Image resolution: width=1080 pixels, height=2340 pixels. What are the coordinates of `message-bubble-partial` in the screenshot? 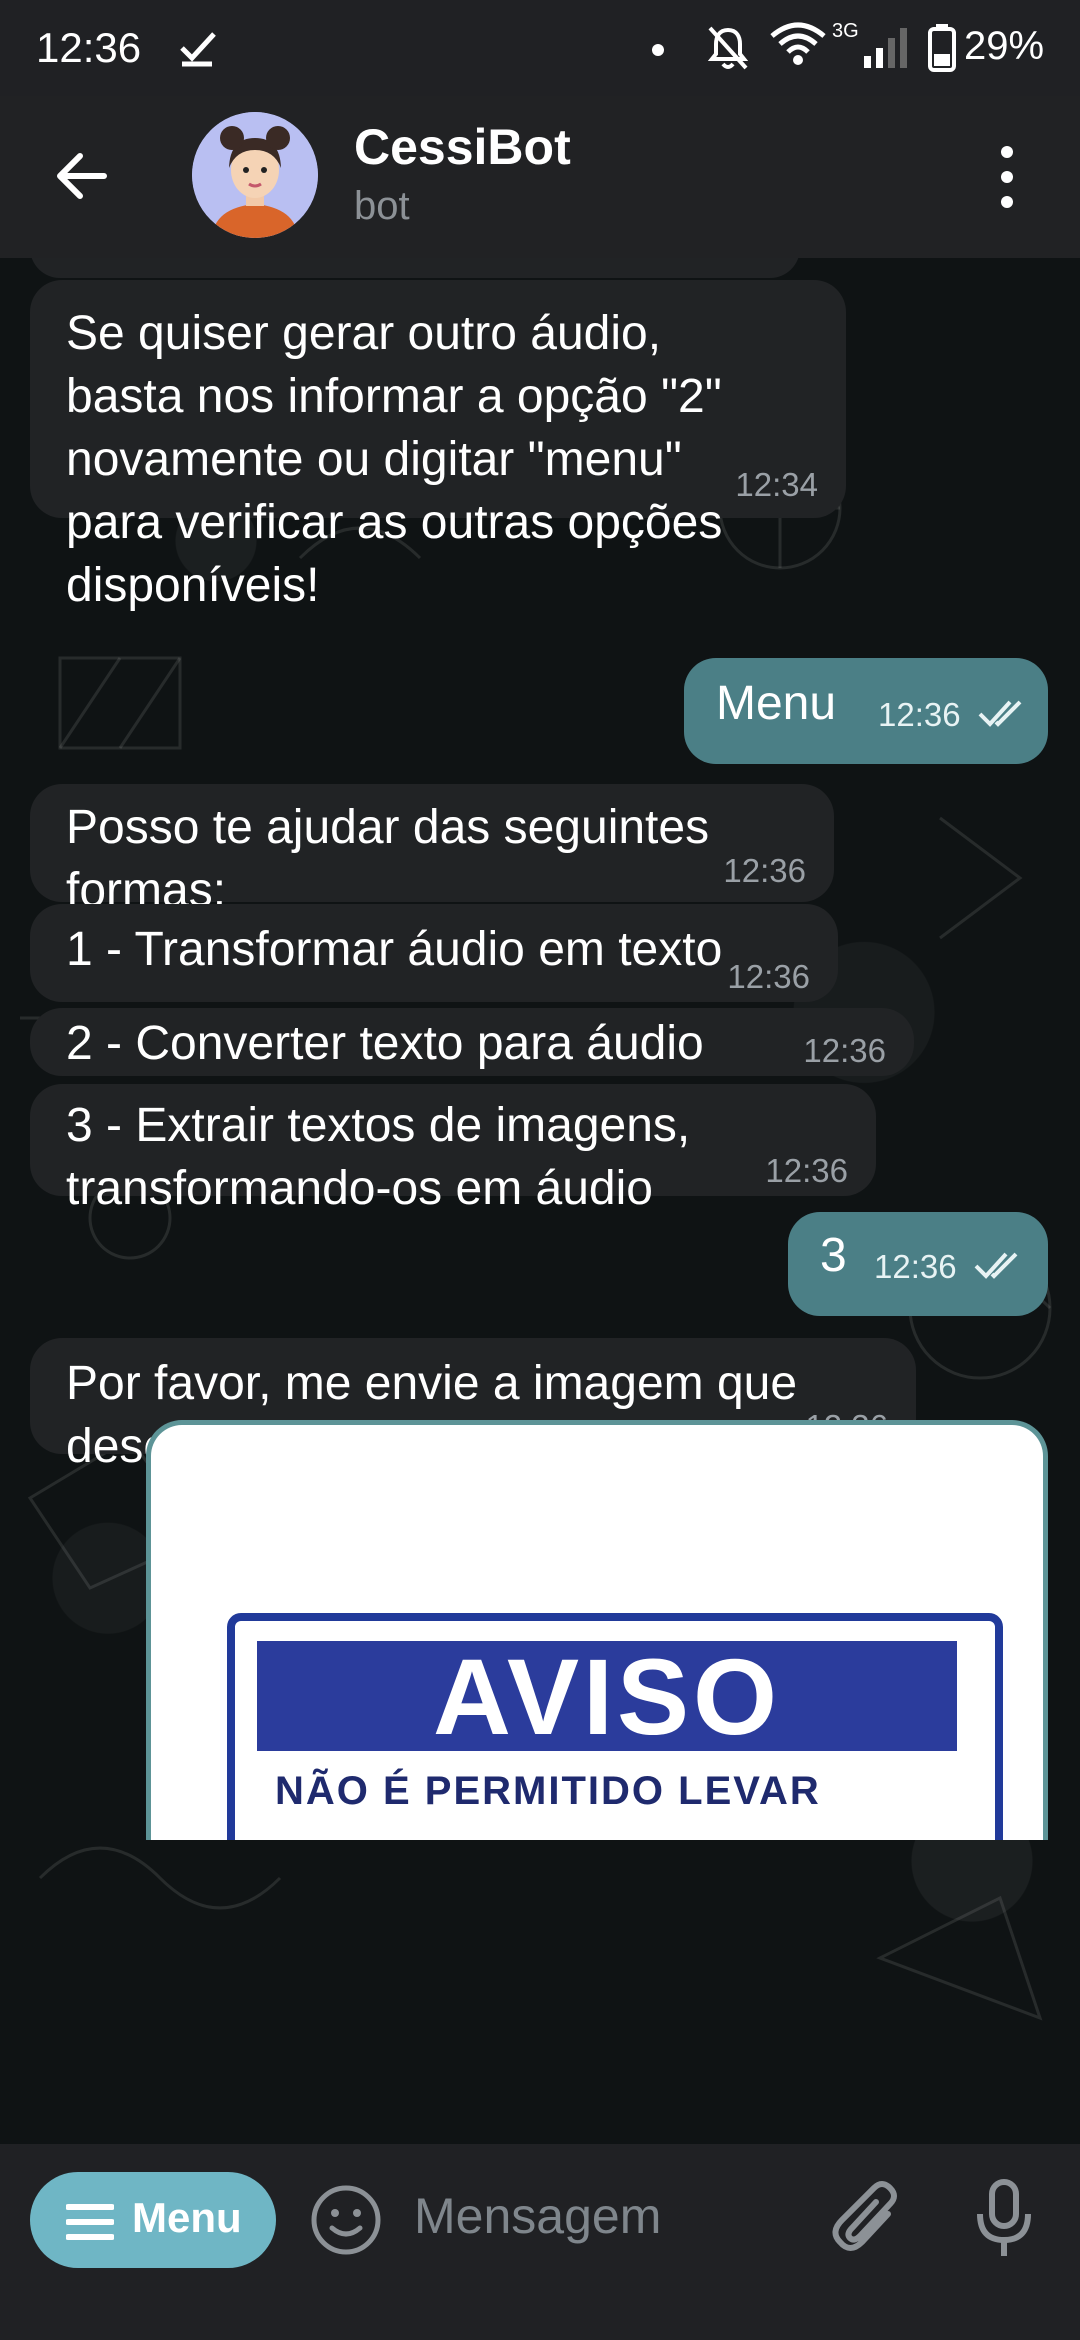 It's located at (415, 268).